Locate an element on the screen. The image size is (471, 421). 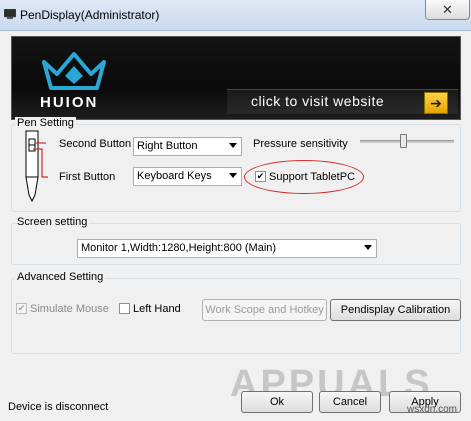
simulate-mouse-label: Simulate Mouse is located at coordinates (69, 309).